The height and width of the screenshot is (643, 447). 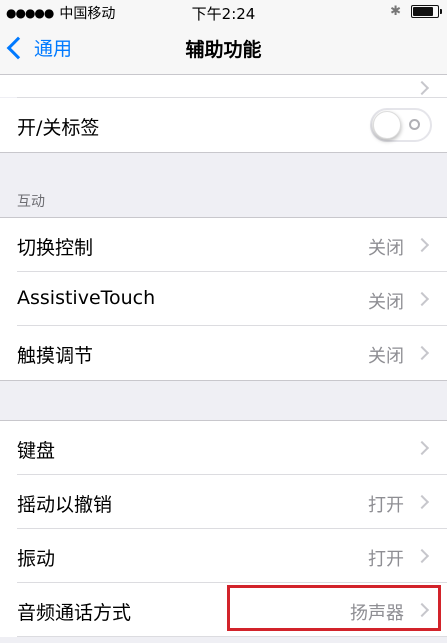 What do you see at coordinates (223, 245) in the screenshot?
I see `switch-control-row: 切换控制 关闭` at bounding box center [223, 245].